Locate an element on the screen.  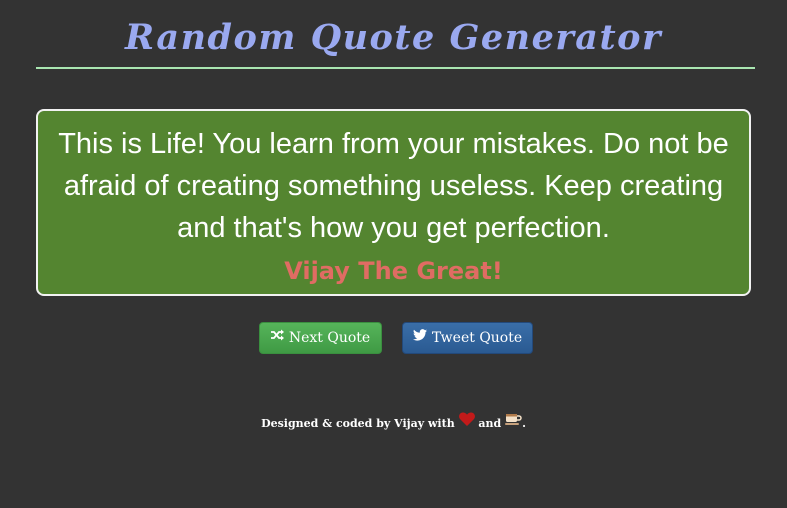
footer-suffix: . is located at coordinates (524, 423).